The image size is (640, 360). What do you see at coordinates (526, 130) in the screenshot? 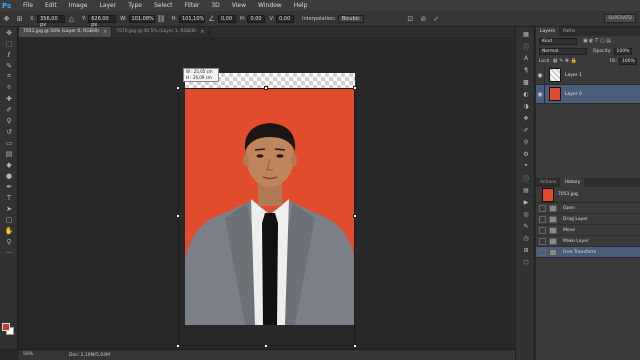
I see `brush-icon: ✐` at bounding box center [526, 130].